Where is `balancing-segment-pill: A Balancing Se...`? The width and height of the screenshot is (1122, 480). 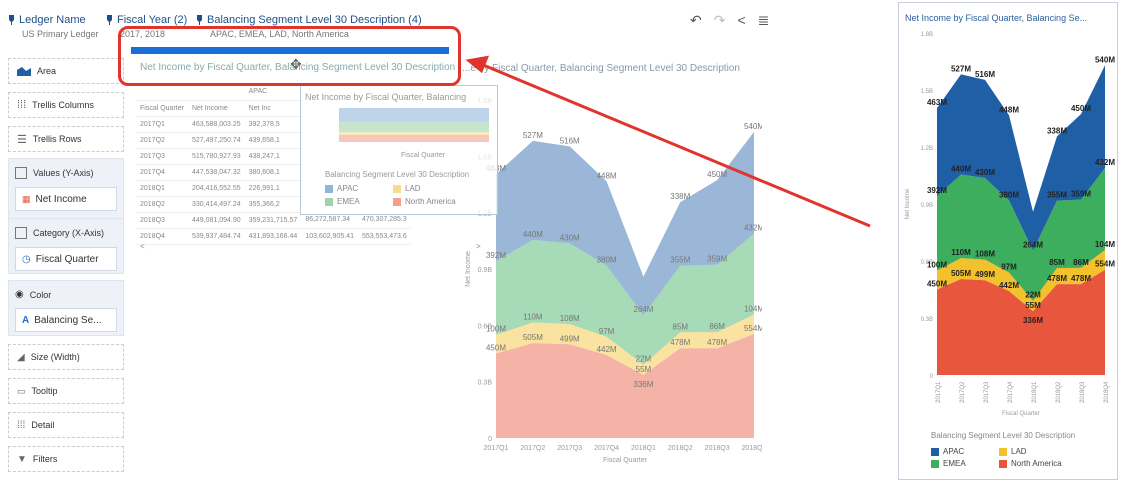 balancing-segment-pill: A Balancing Se... is located at coordinates (66, 320).